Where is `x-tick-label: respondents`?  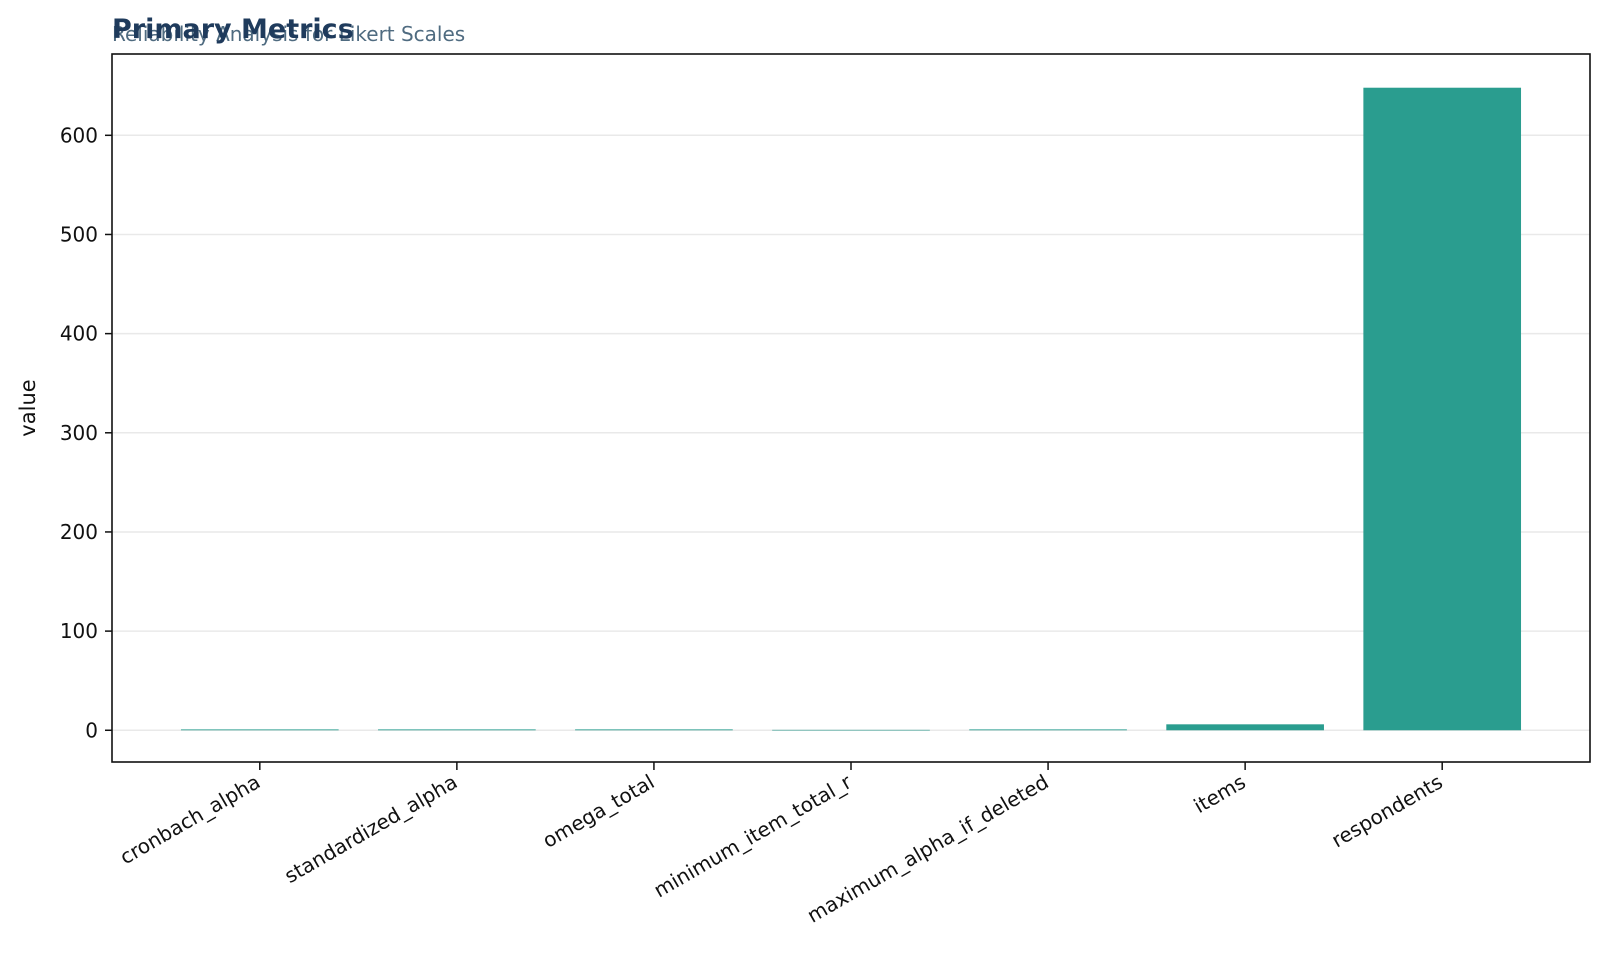
x-tick-label: respondents is located at coordinates (1386, 811).